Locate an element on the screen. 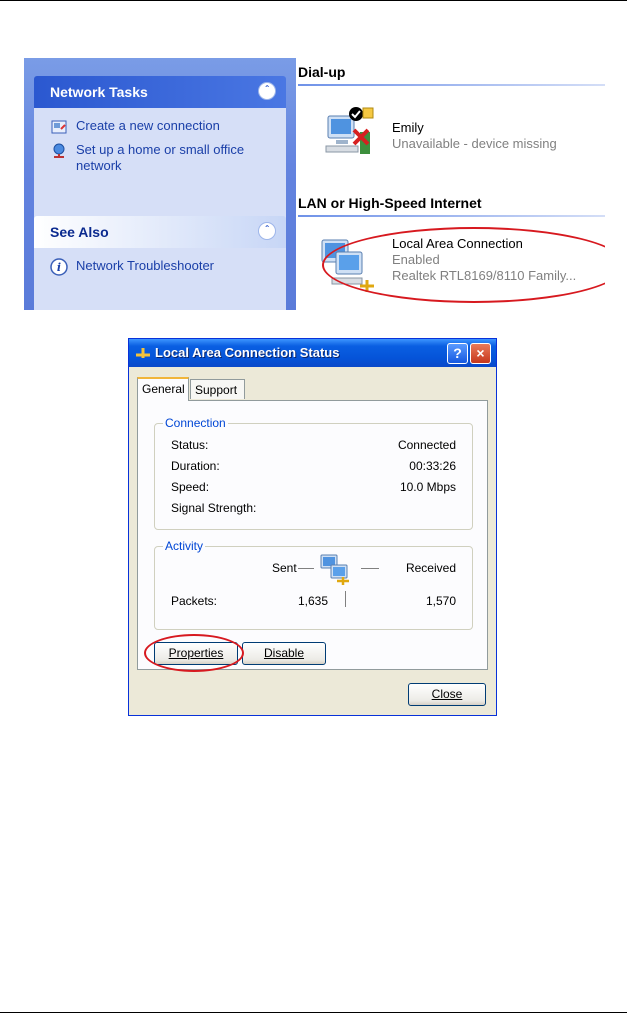  see-also-body: i Network Troubleshooter is located at coordinates (160, 279).